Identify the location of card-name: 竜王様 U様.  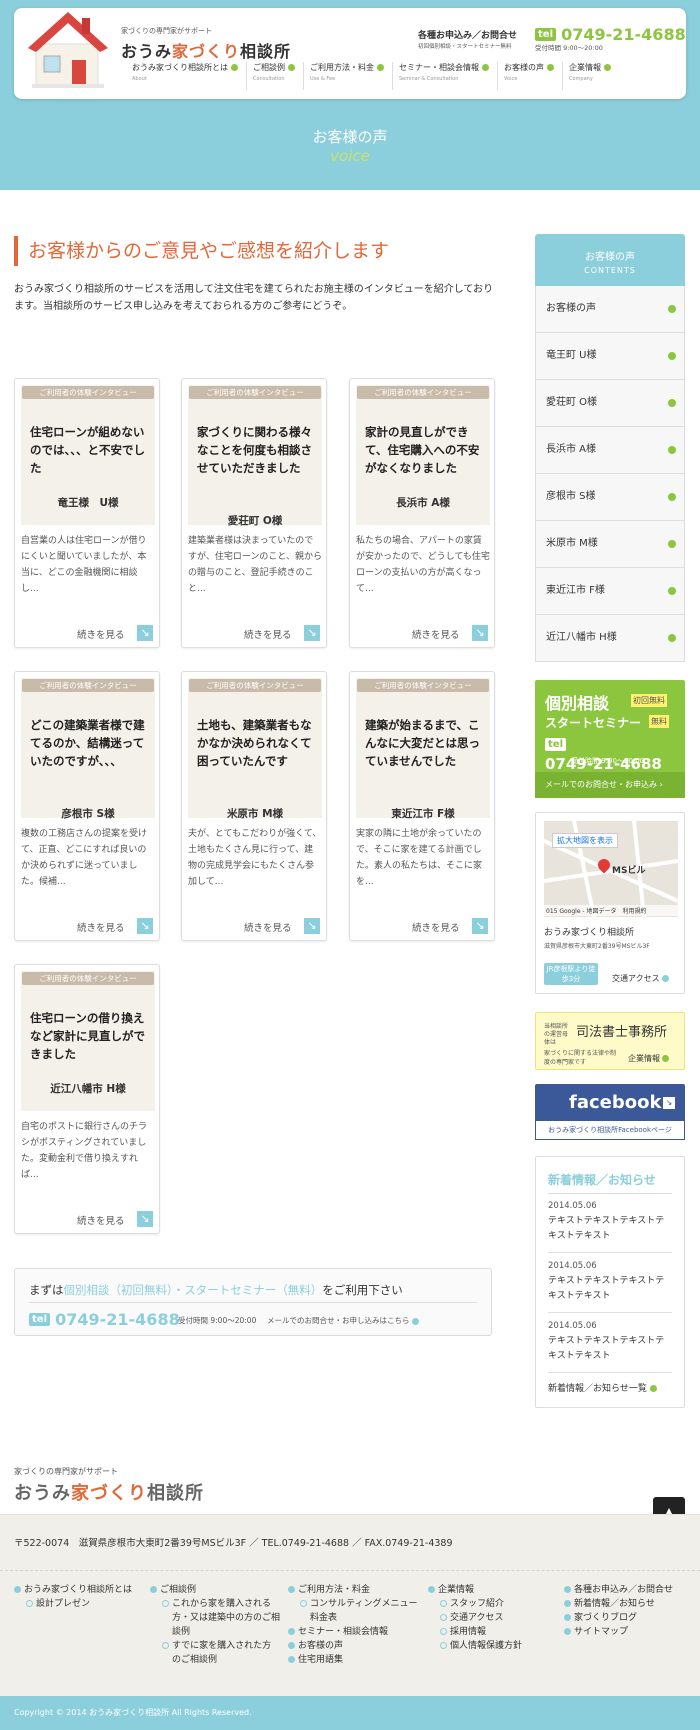
(88, 503).